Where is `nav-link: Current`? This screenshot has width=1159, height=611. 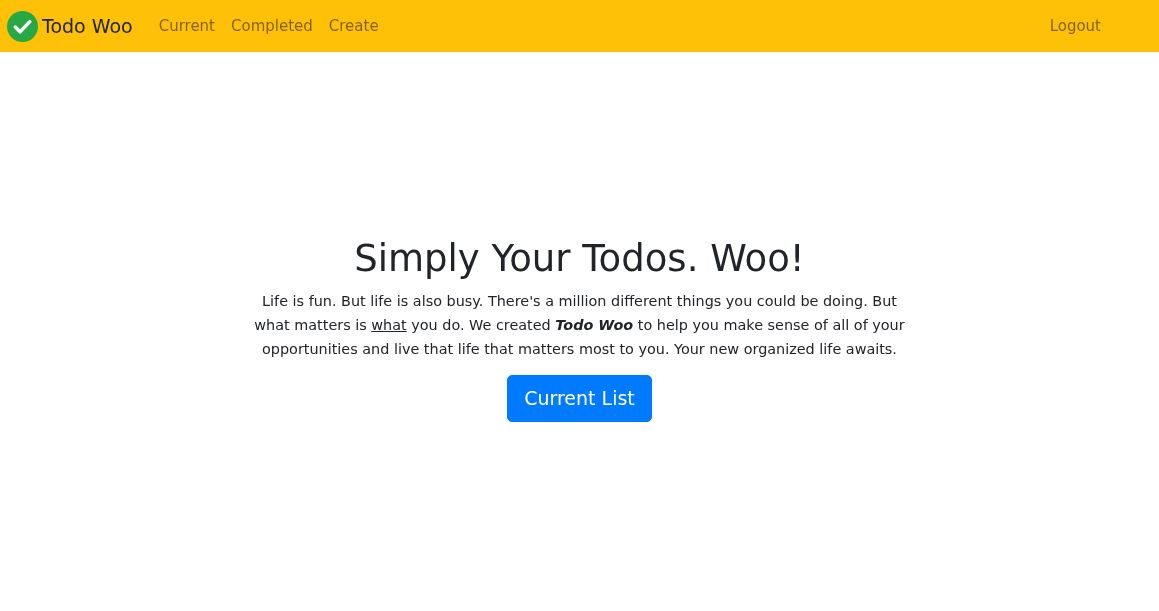 nav-link: Current is located at coordinates (186, 26).